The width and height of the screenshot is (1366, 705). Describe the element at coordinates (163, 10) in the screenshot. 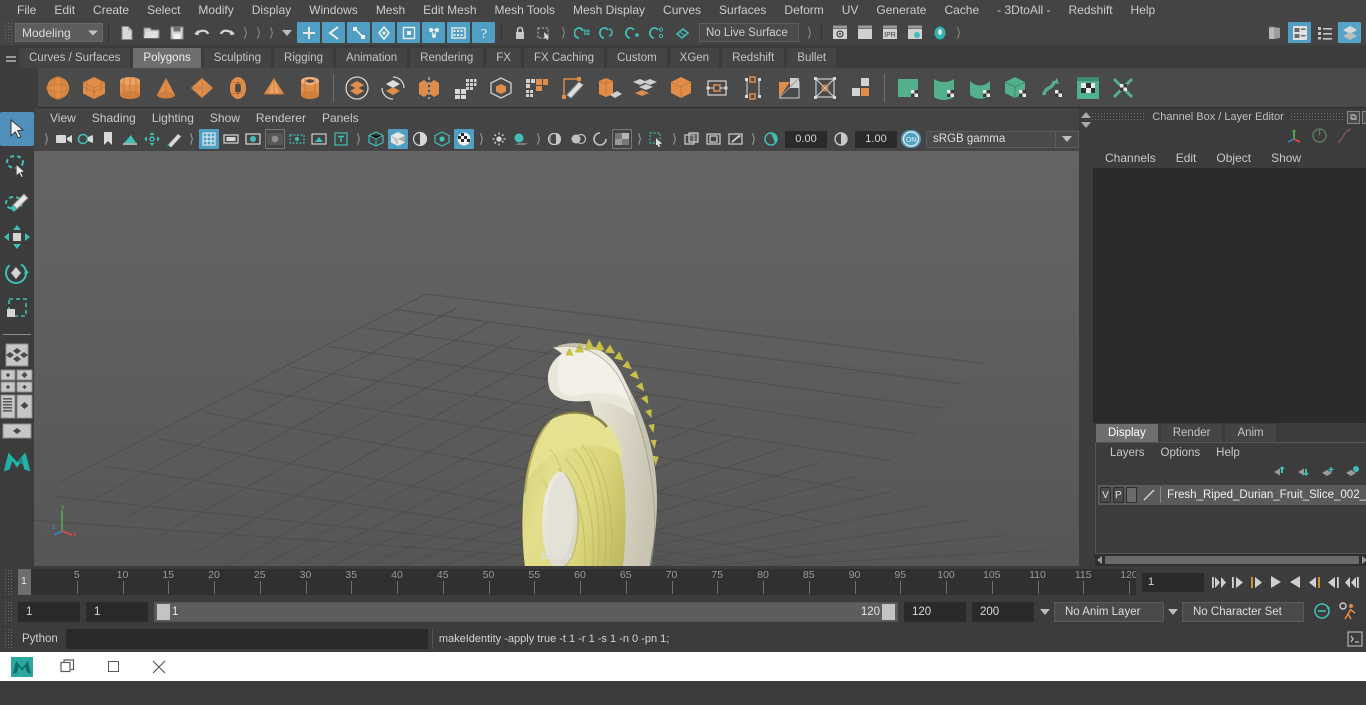

I see `menu-item-3: Select` at that location.